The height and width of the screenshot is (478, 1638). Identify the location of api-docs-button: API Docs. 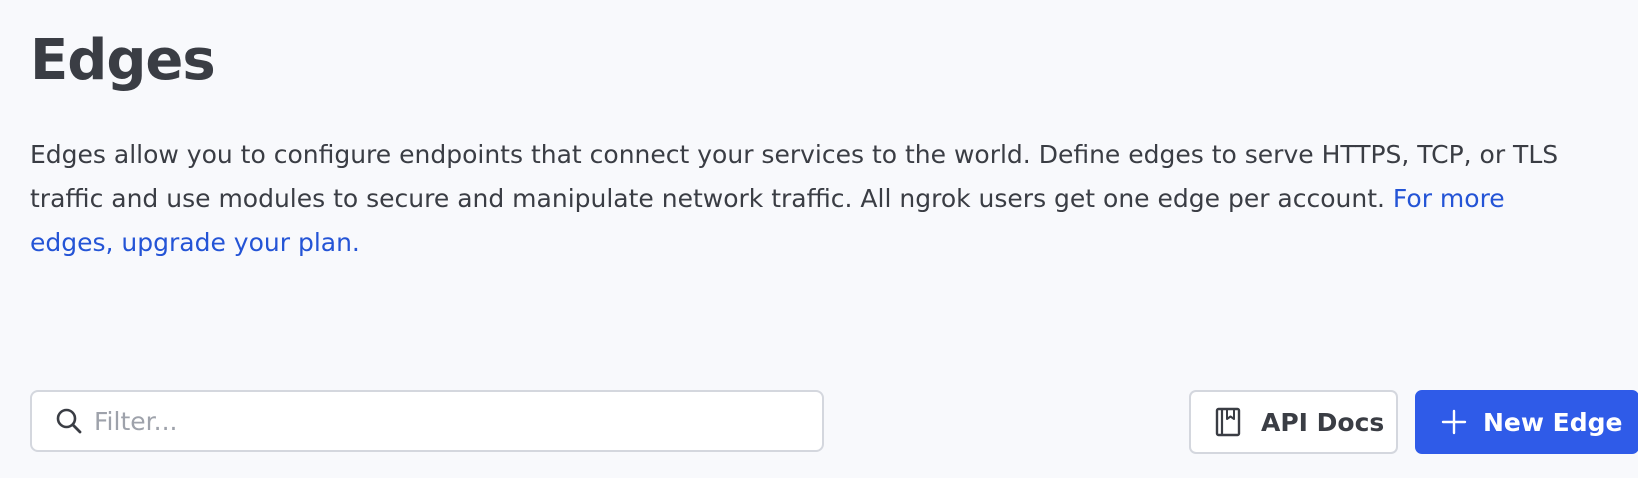
(1293, 422).